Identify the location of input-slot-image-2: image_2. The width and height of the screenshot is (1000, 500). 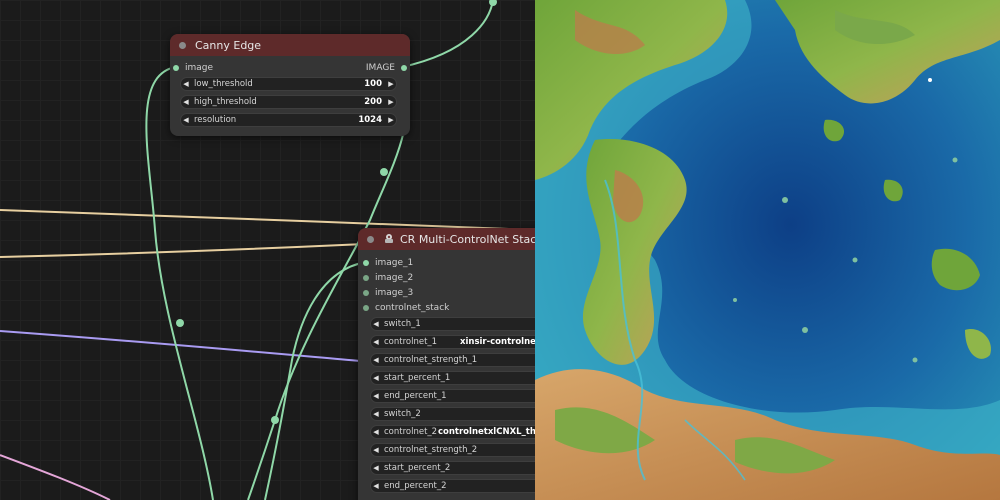
(388, 277).